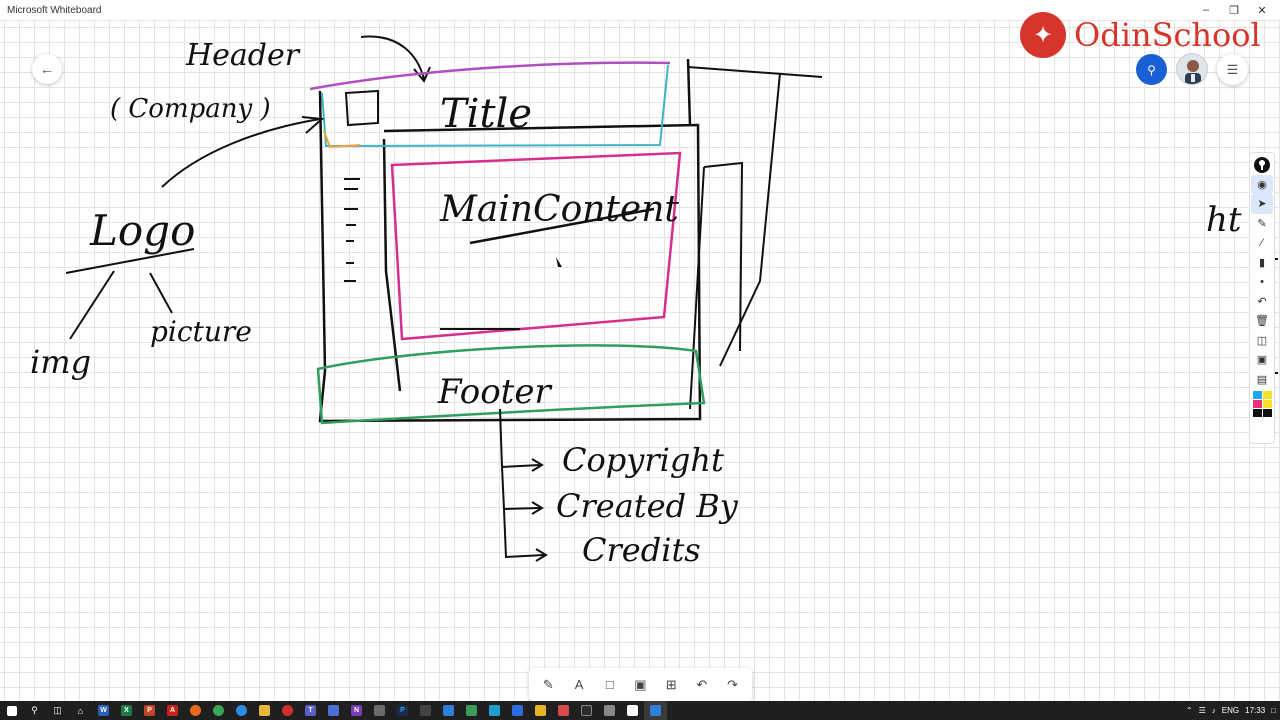  I want to click on chevron-up-icon: ⌃, so click(1189, 710).